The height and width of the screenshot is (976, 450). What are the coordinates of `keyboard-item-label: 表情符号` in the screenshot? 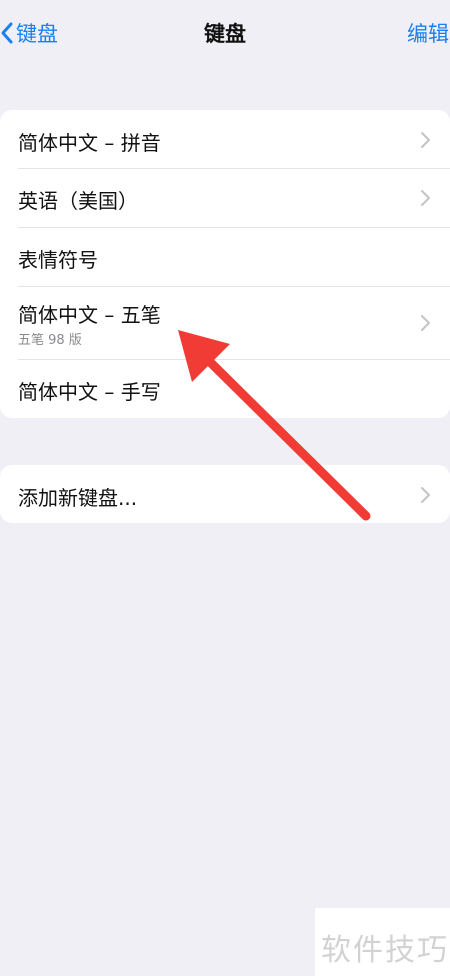 It's located at (58, 260).